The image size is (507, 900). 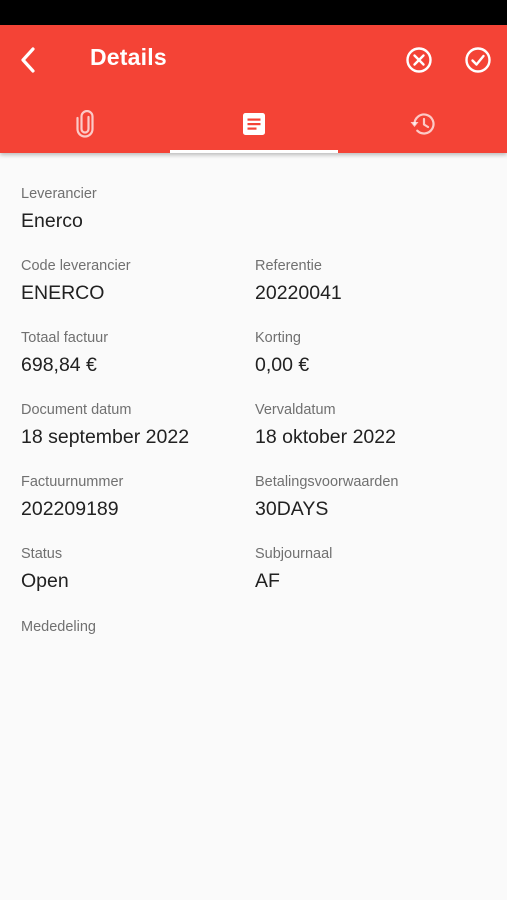 I want to click on cancel-button, so click(x=419, y=60).